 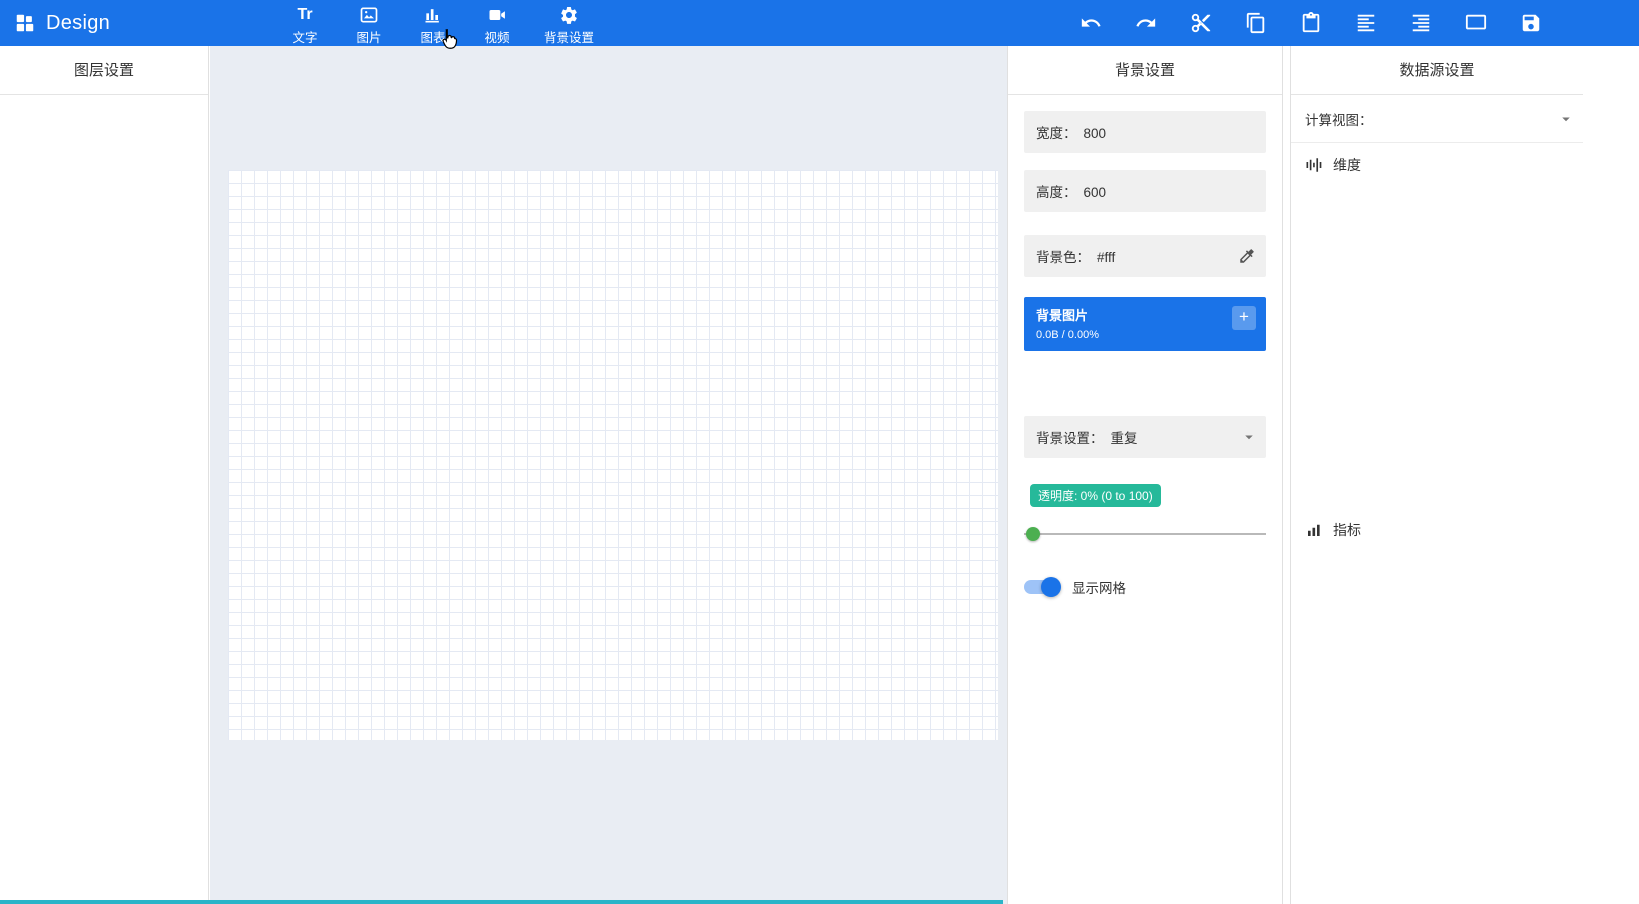 What do you see at coordinates (1145, 256) in the screenshot?
I see `background-color-field: 背景色： #fff` at bounding box center [1145, 256].